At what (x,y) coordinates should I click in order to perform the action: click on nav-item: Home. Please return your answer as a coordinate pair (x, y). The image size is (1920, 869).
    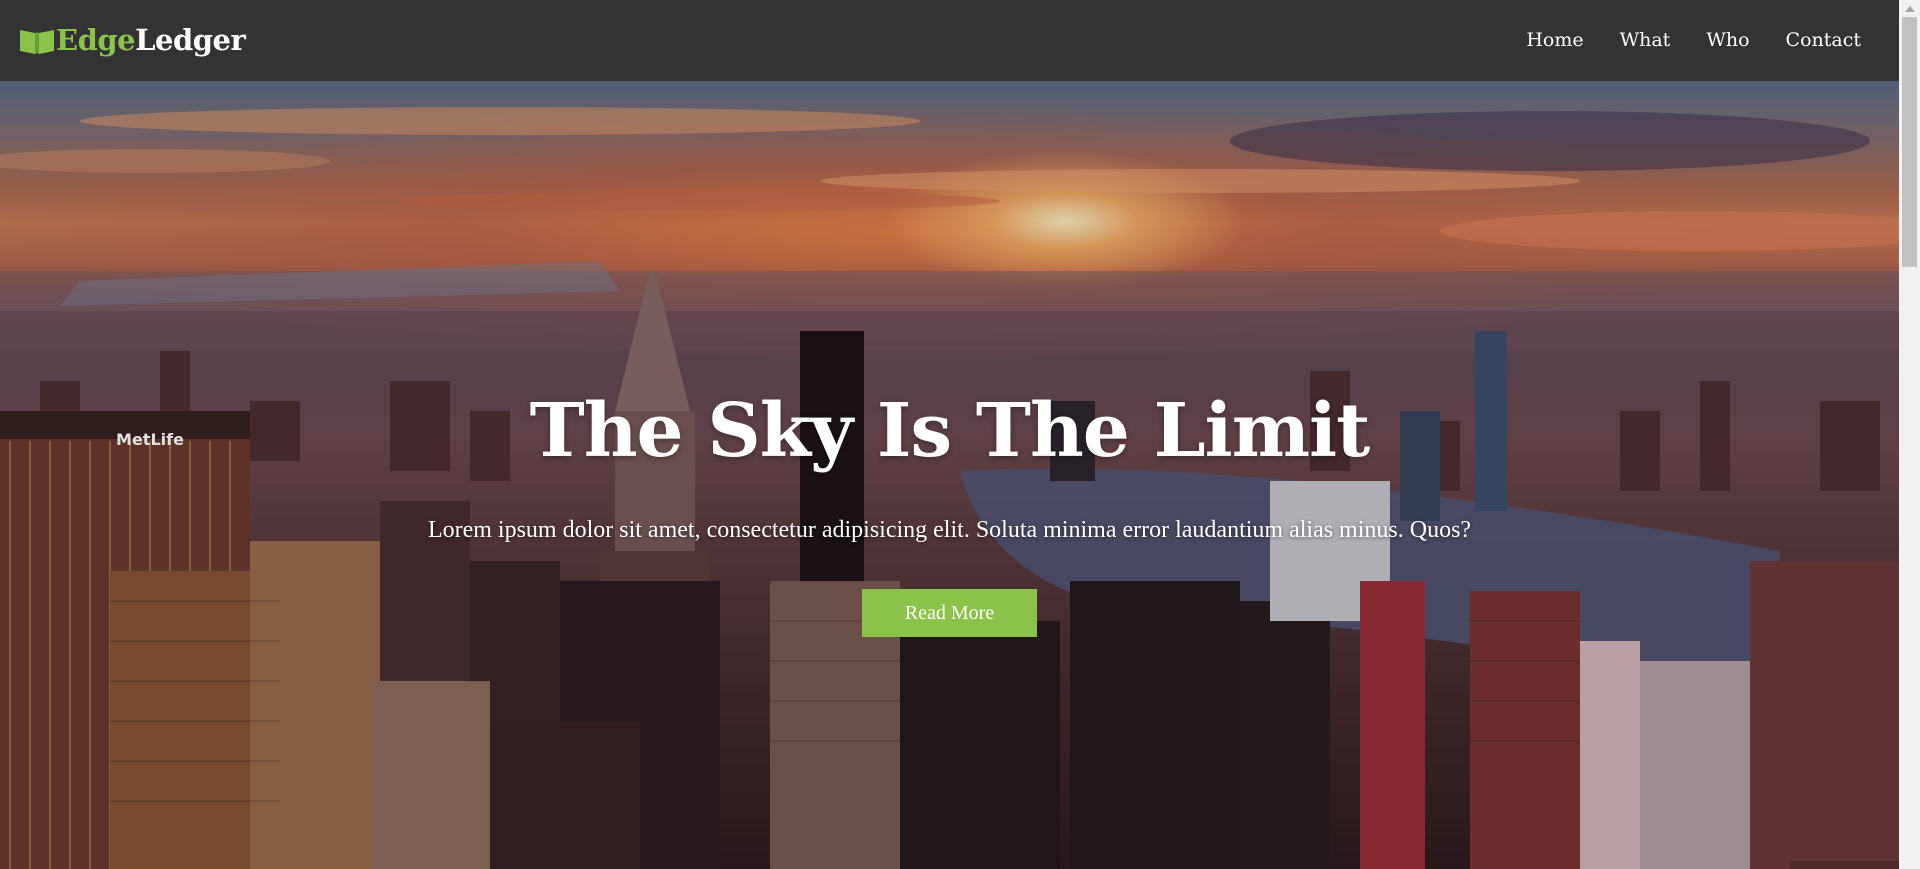
    Looking at the image, I should click on (1554, 40).